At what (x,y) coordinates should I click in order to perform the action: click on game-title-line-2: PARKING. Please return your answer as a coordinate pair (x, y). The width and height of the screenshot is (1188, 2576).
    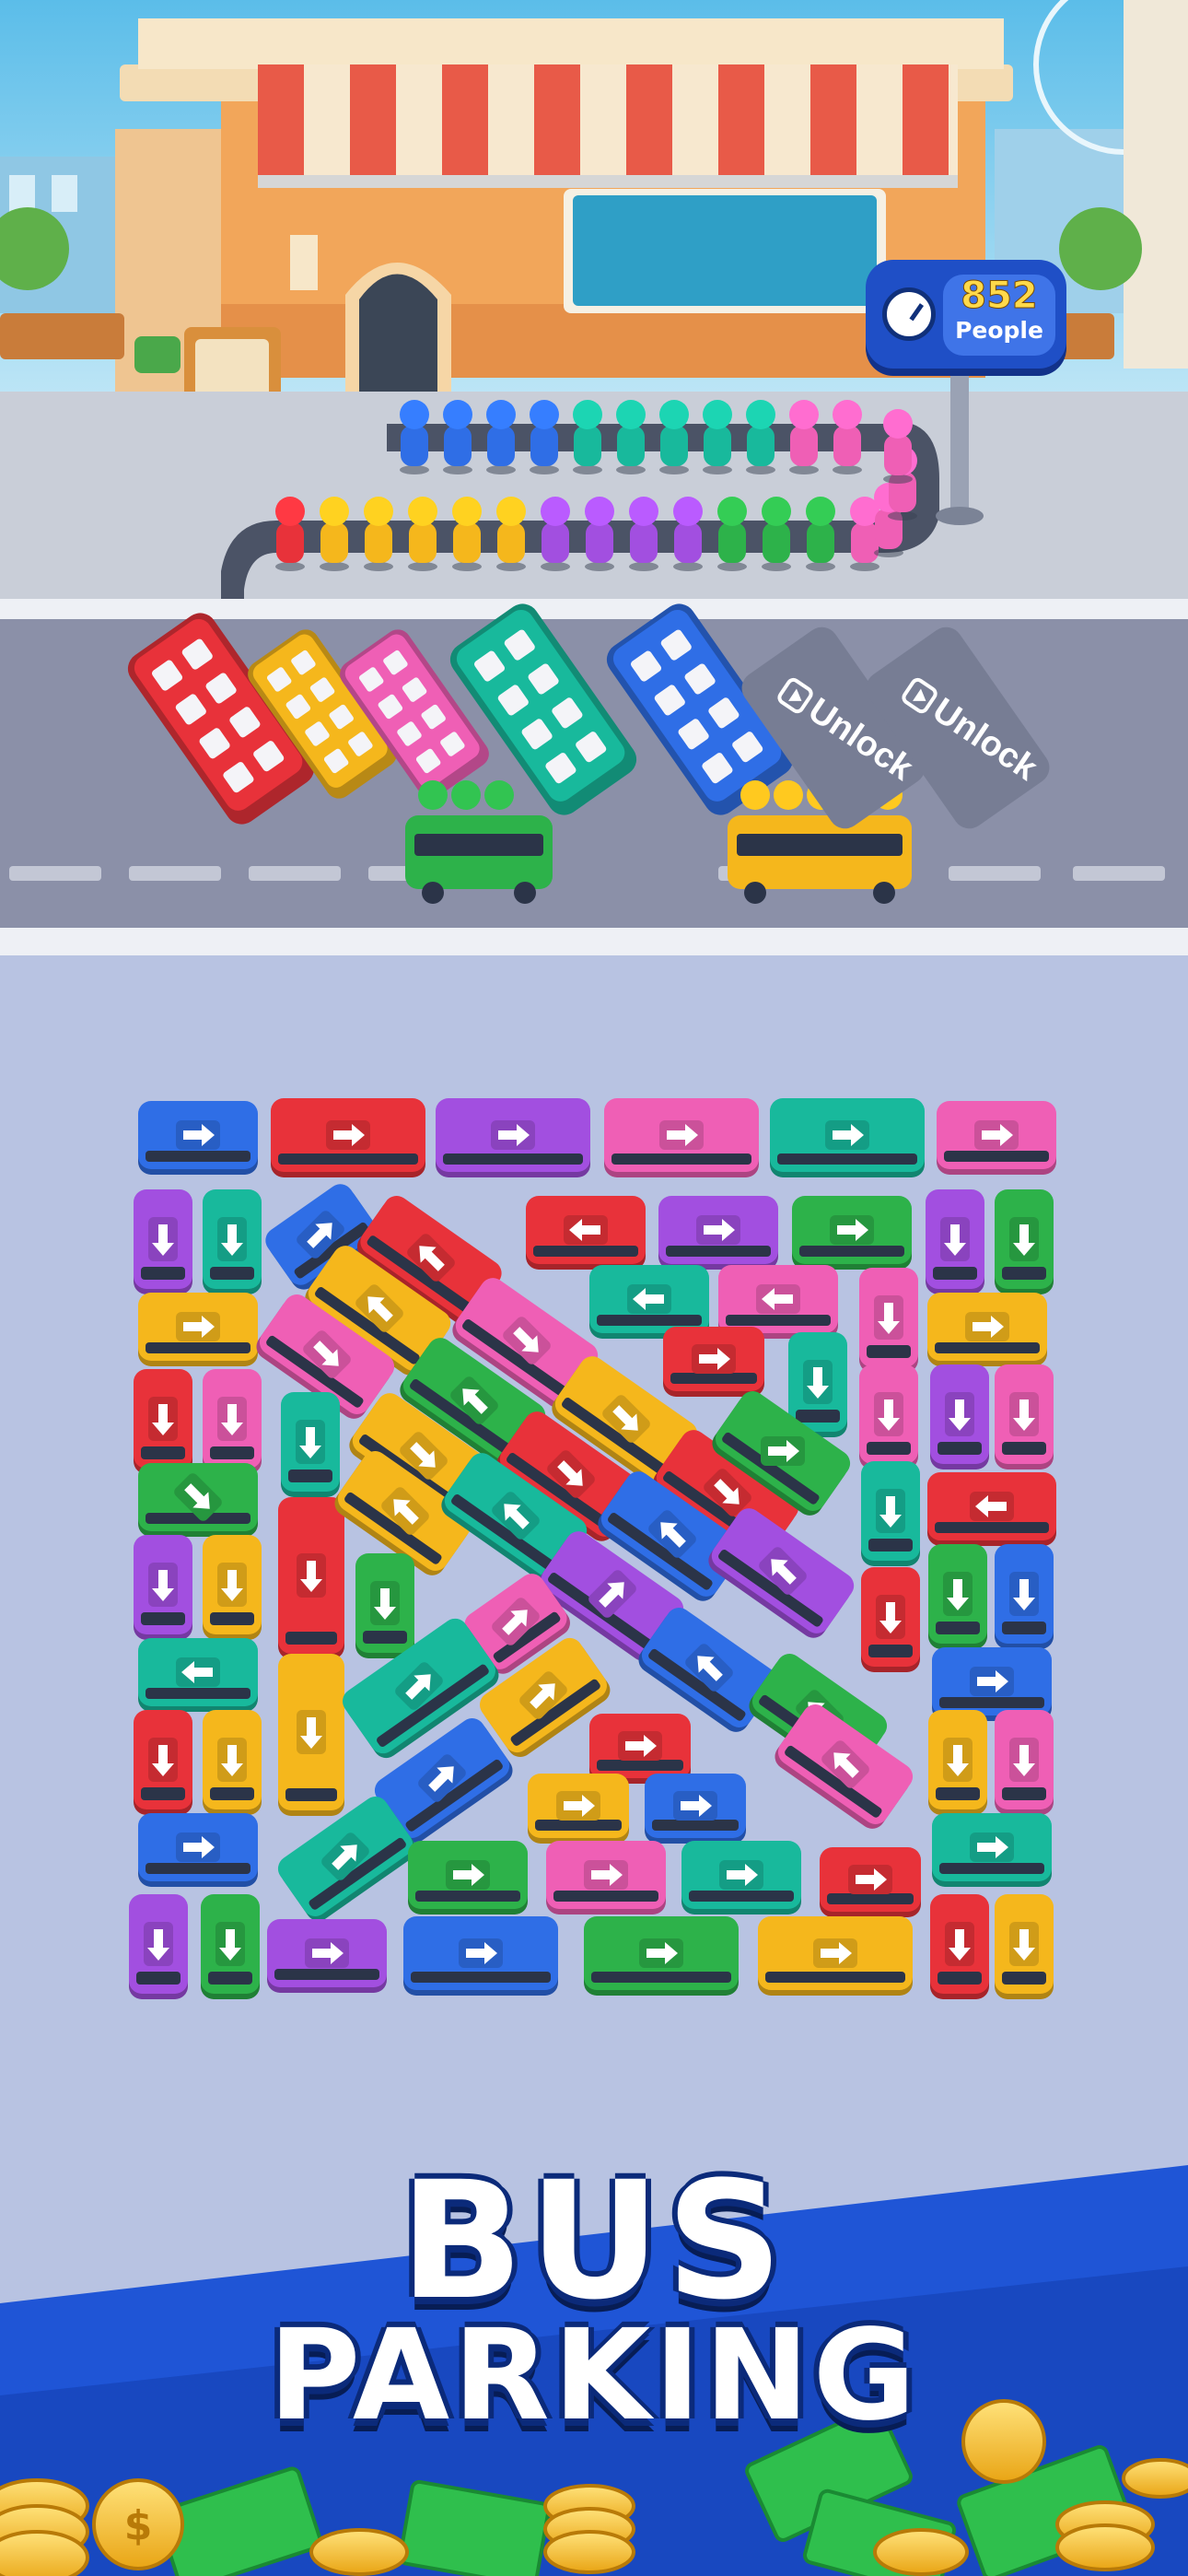
    Looking at the image, I should click on (594, 2376).